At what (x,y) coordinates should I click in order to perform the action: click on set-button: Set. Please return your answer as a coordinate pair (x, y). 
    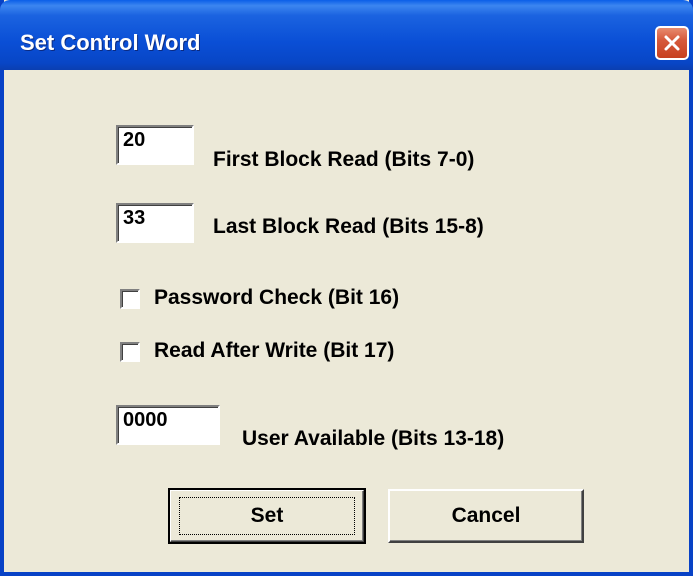
    Looking at the image, I should click on (267, 516).